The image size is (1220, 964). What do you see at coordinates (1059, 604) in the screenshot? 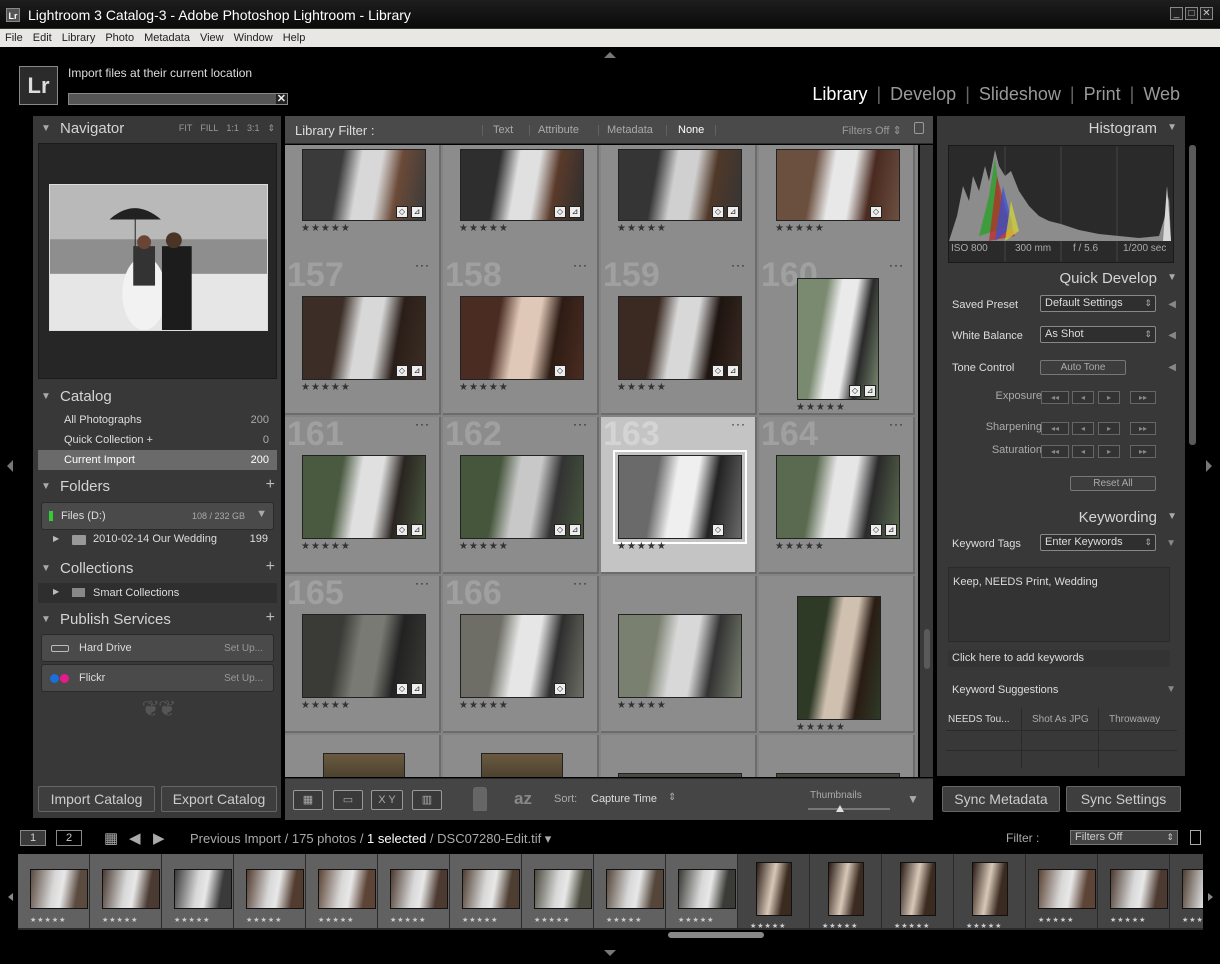
I see `keyword-tags-field: Keep, NEEDS Print, Wedding` at bounding box center [1059, 604].